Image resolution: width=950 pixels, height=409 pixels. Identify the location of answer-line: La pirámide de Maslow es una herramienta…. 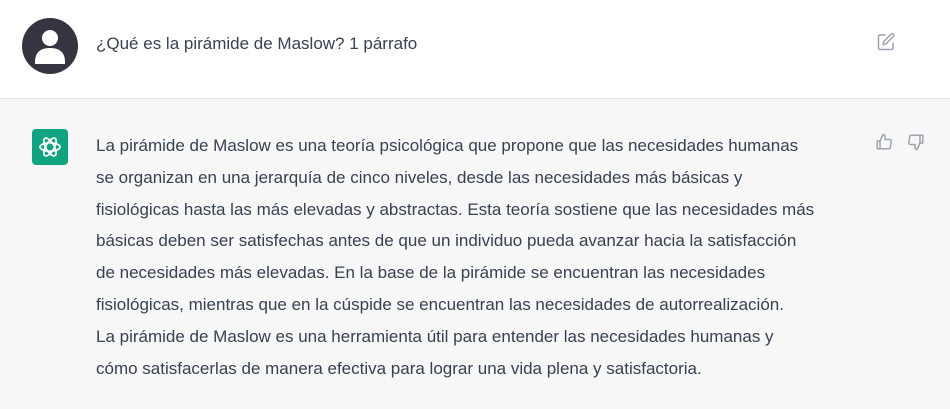
(435, 336).